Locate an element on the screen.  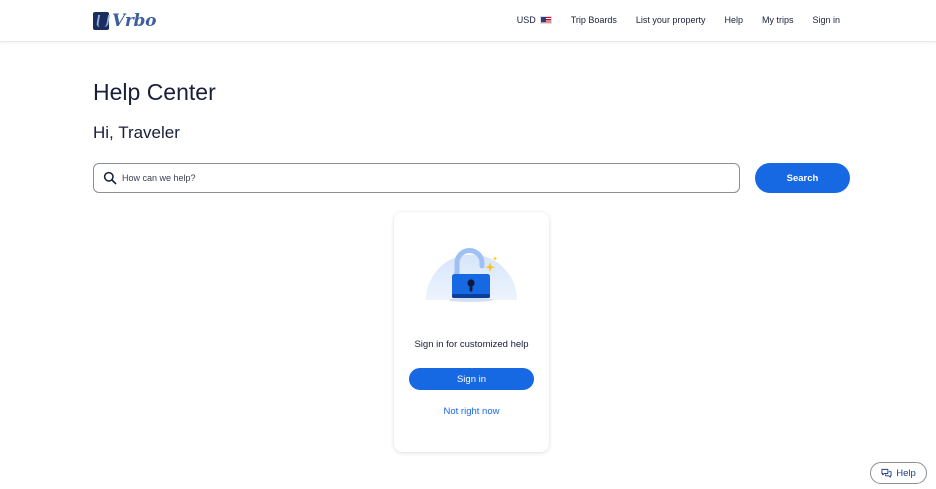
search-input is located at coordinates (402, 178).